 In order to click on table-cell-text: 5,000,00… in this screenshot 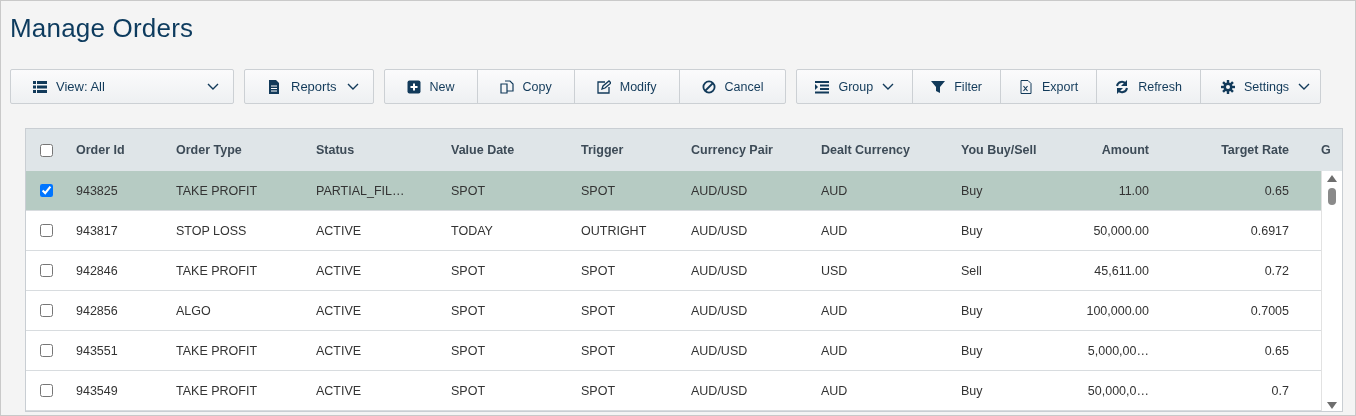, I will do `click(1118, 350)`.